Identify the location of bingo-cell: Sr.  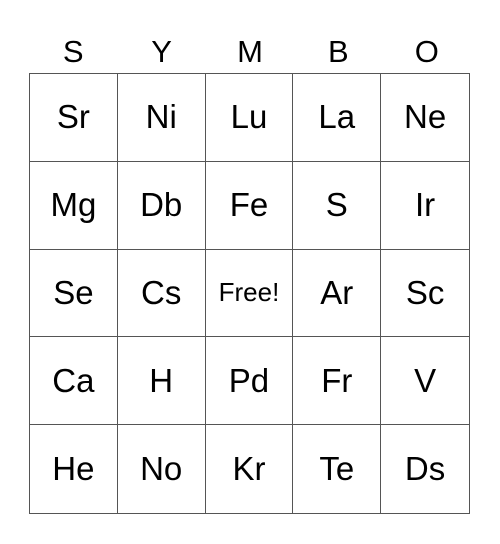
(74, 118).